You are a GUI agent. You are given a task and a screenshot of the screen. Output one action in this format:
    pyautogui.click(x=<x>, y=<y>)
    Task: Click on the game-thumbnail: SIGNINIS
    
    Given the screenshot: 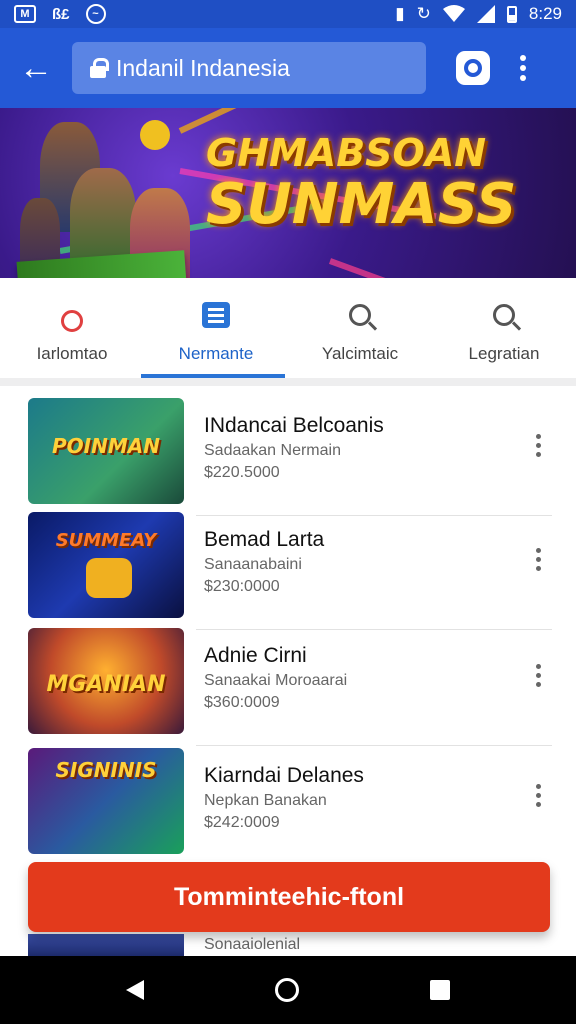 What is the action you would take?
    pyautogui.click(x=106, y=801)
    